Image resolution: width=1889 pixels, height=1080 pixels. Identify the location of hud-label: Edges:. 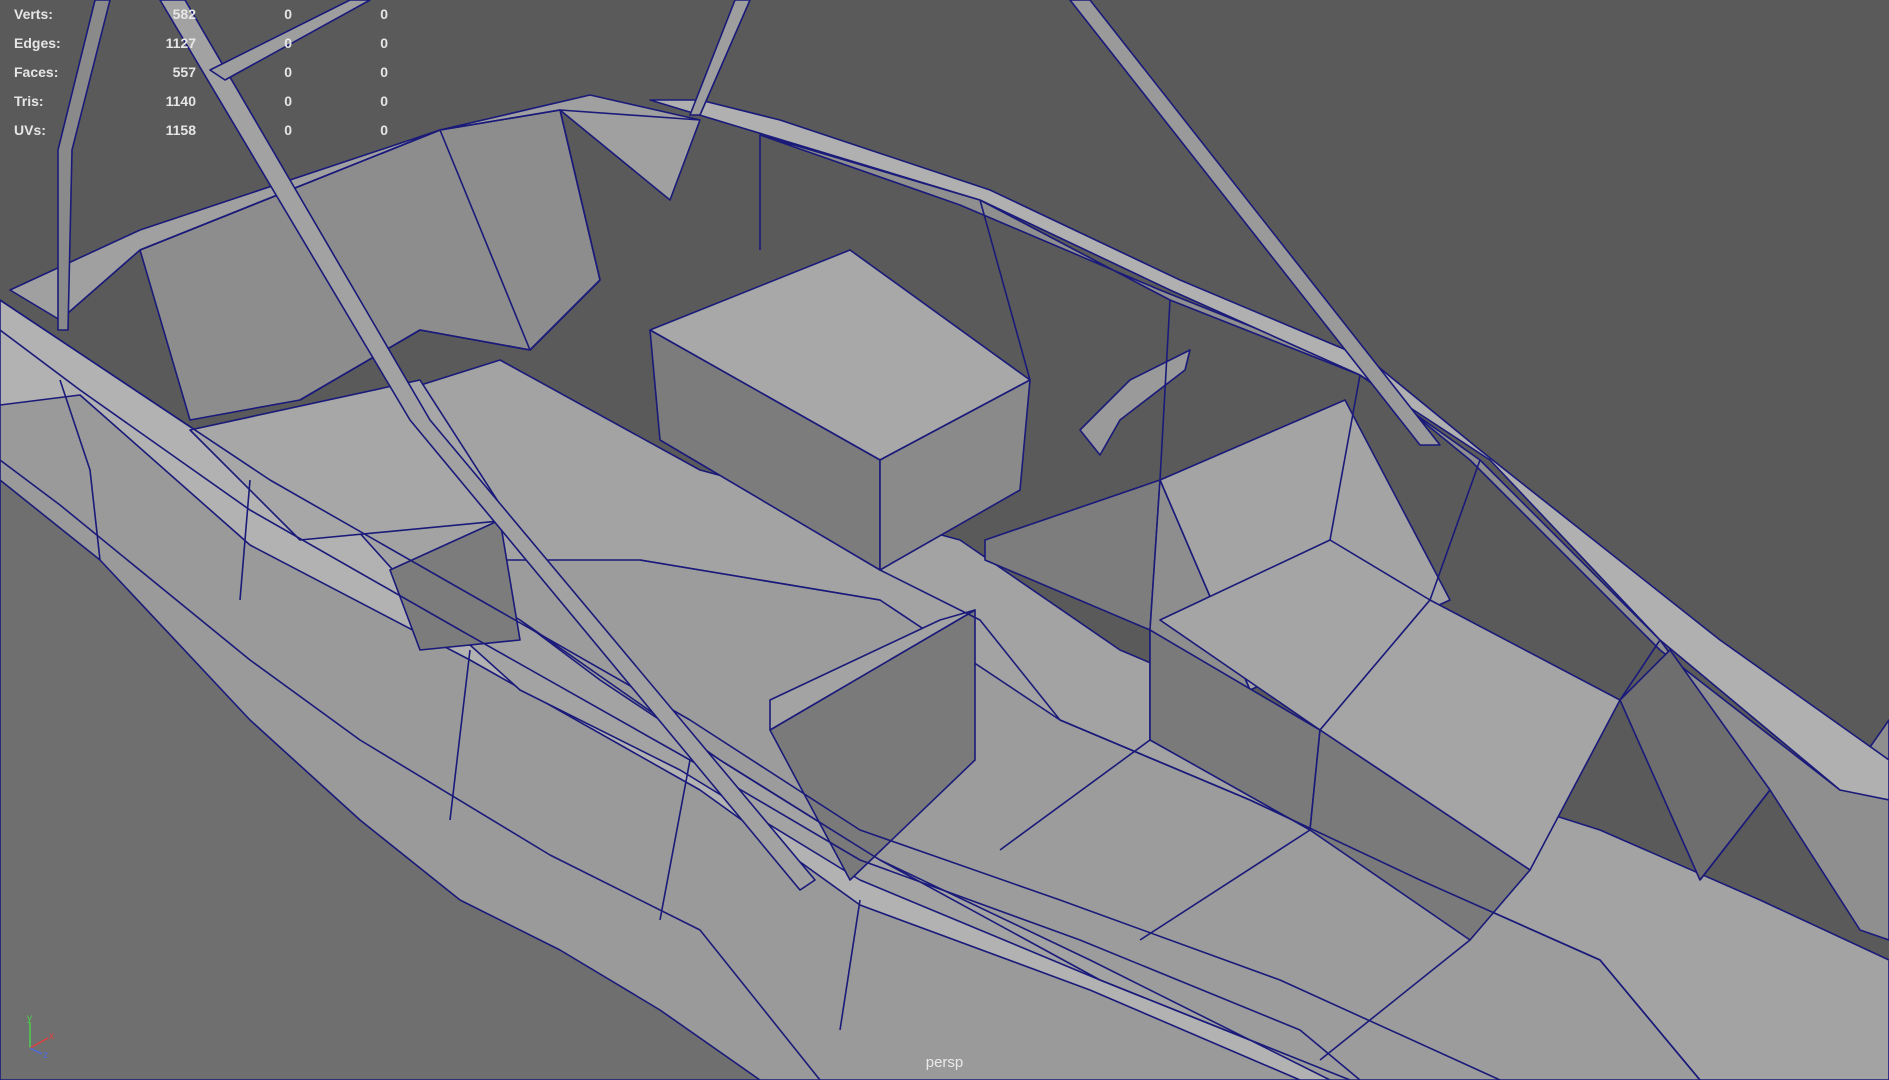
(37, 43).